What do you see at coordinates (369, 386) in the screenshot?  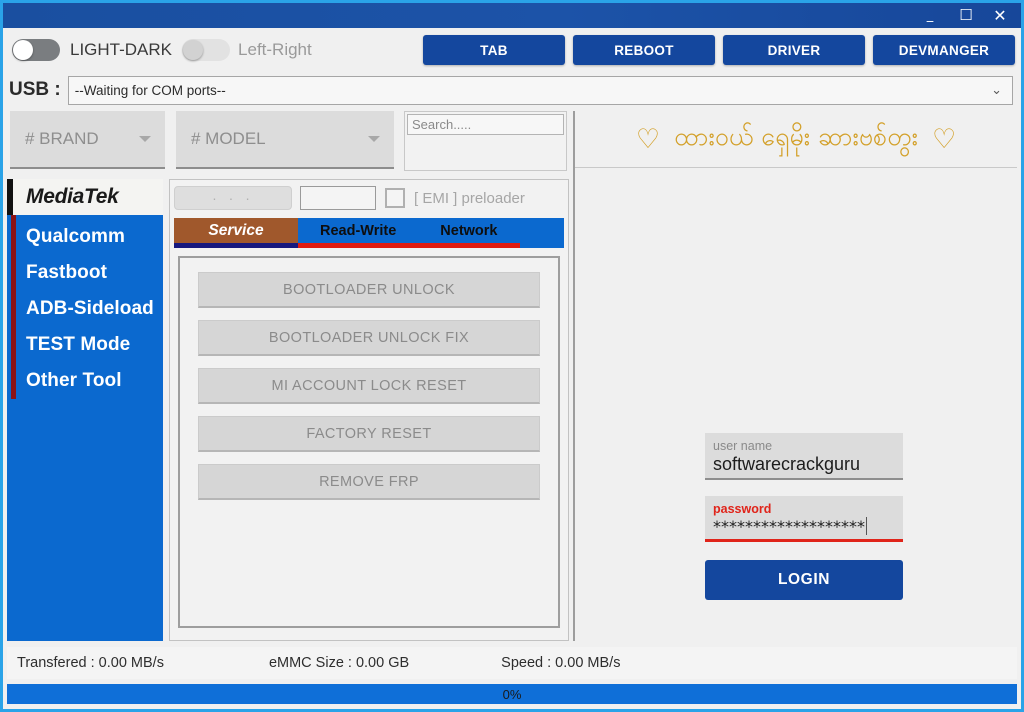 I see `mi-account-lock-reset-button: MI ACCOUNT LOCK RESET` at bounding box center [369, 386].